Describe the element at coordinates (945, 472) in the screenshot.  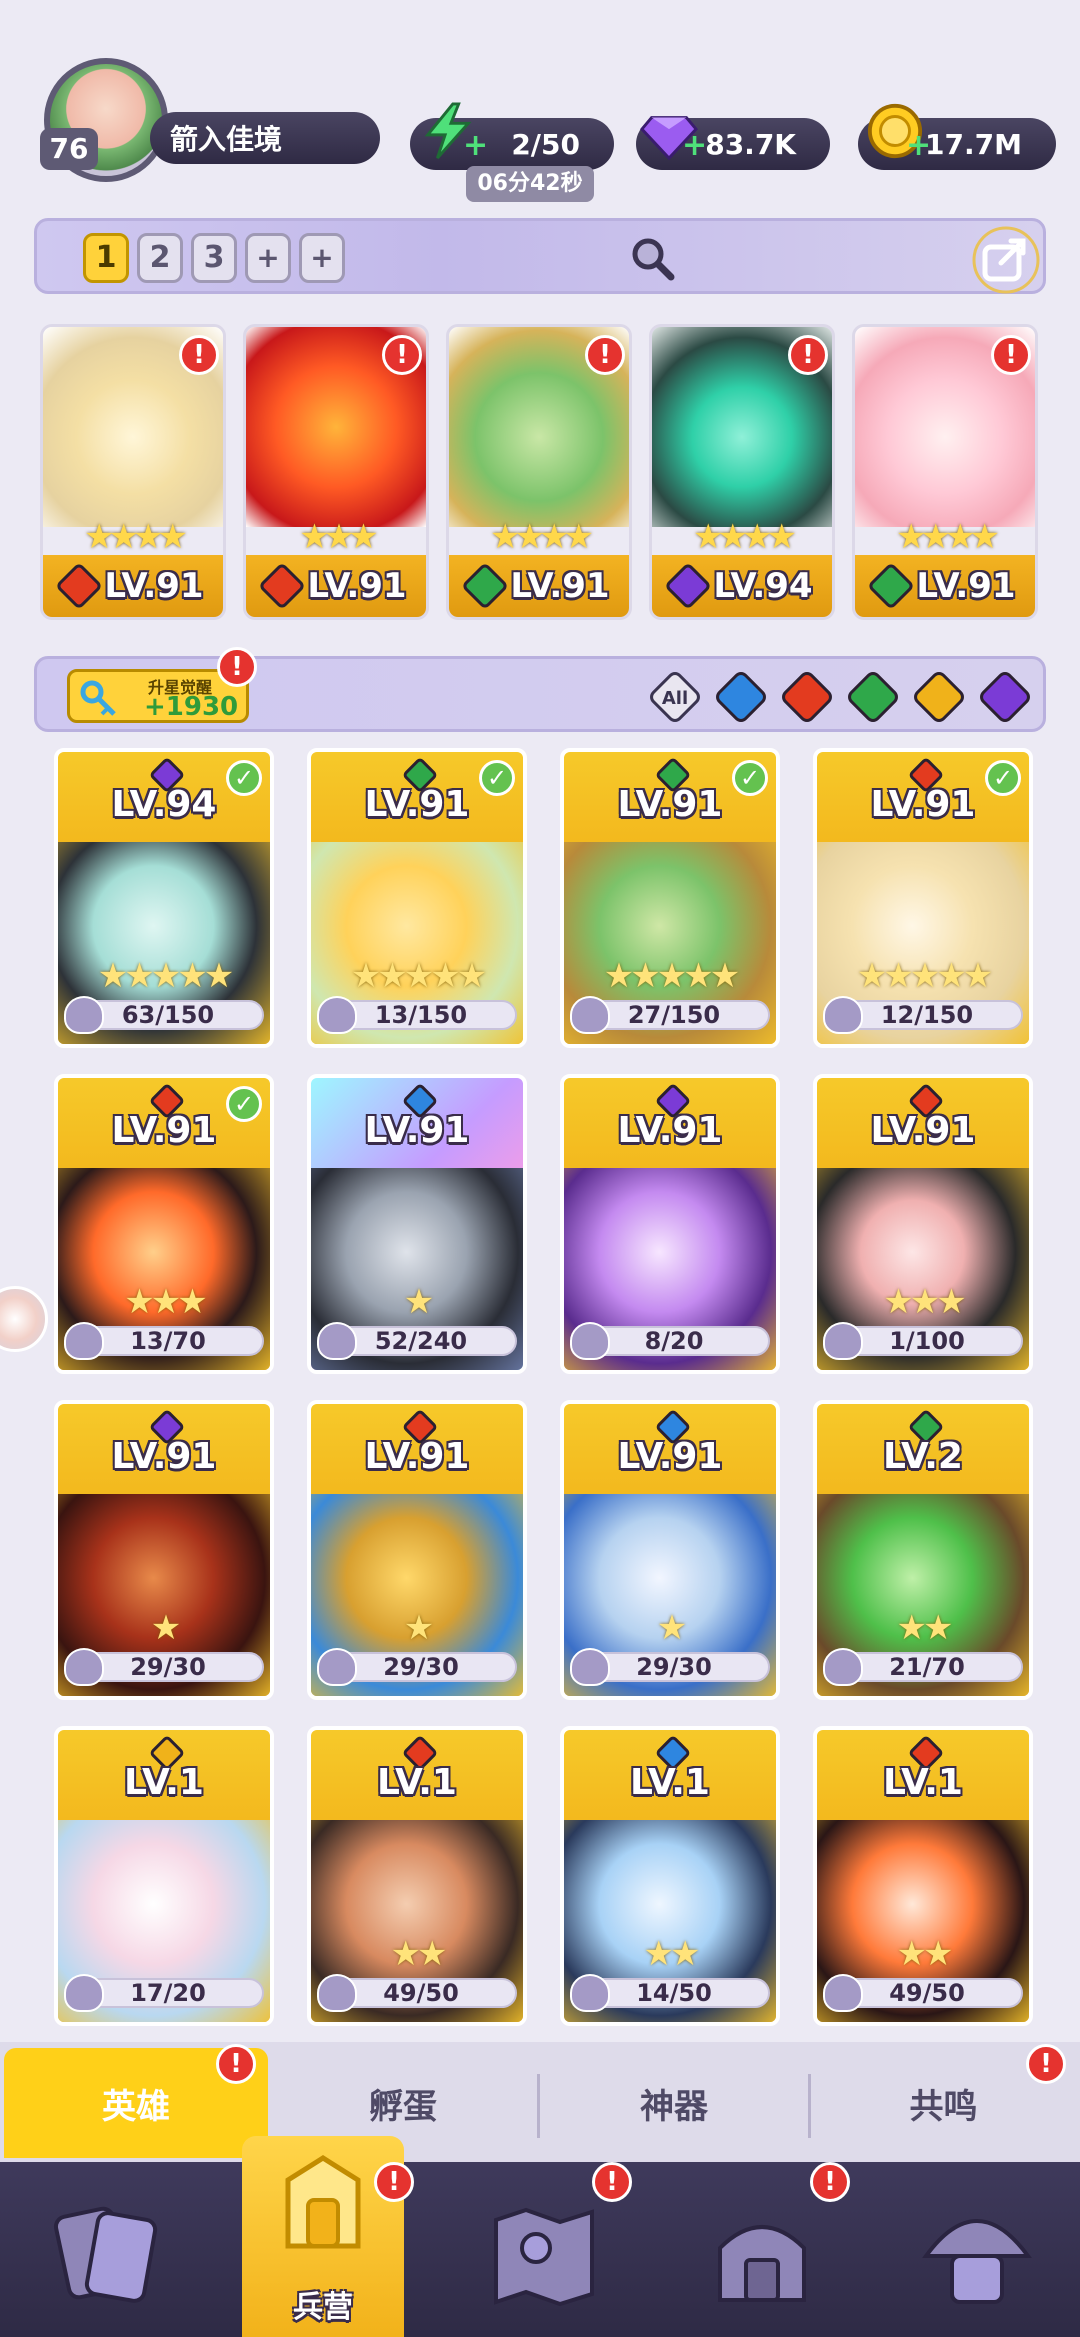
I see `team-card-5: ★★★★ LV.91 !` at that location.